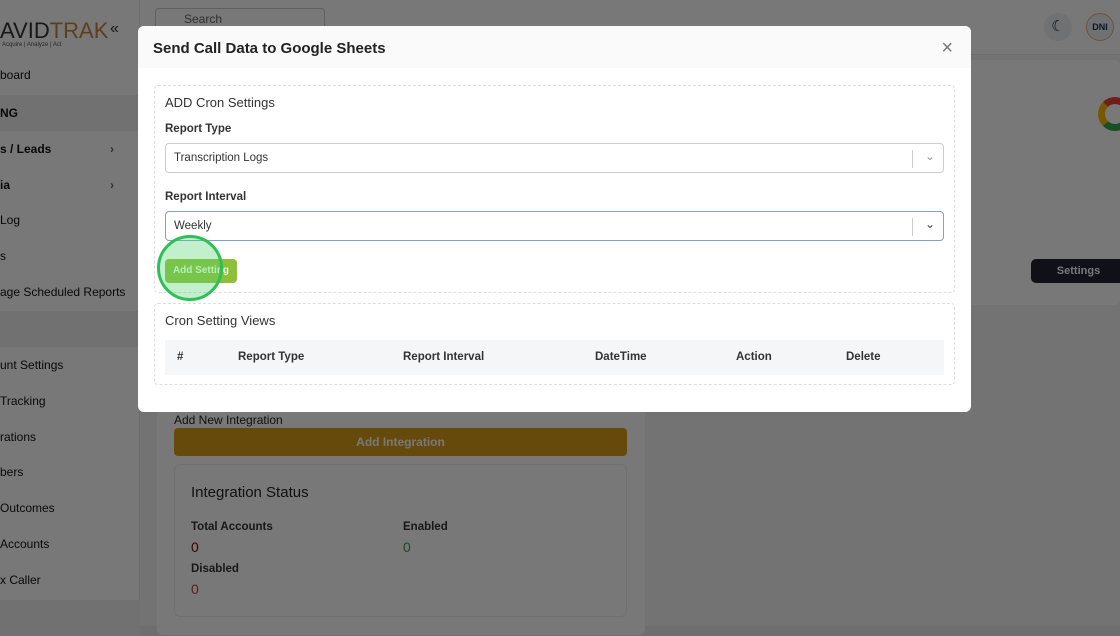 The image size is (1120, 636). I want to click on report-interval-label: Report Interval, so click(206, 197).